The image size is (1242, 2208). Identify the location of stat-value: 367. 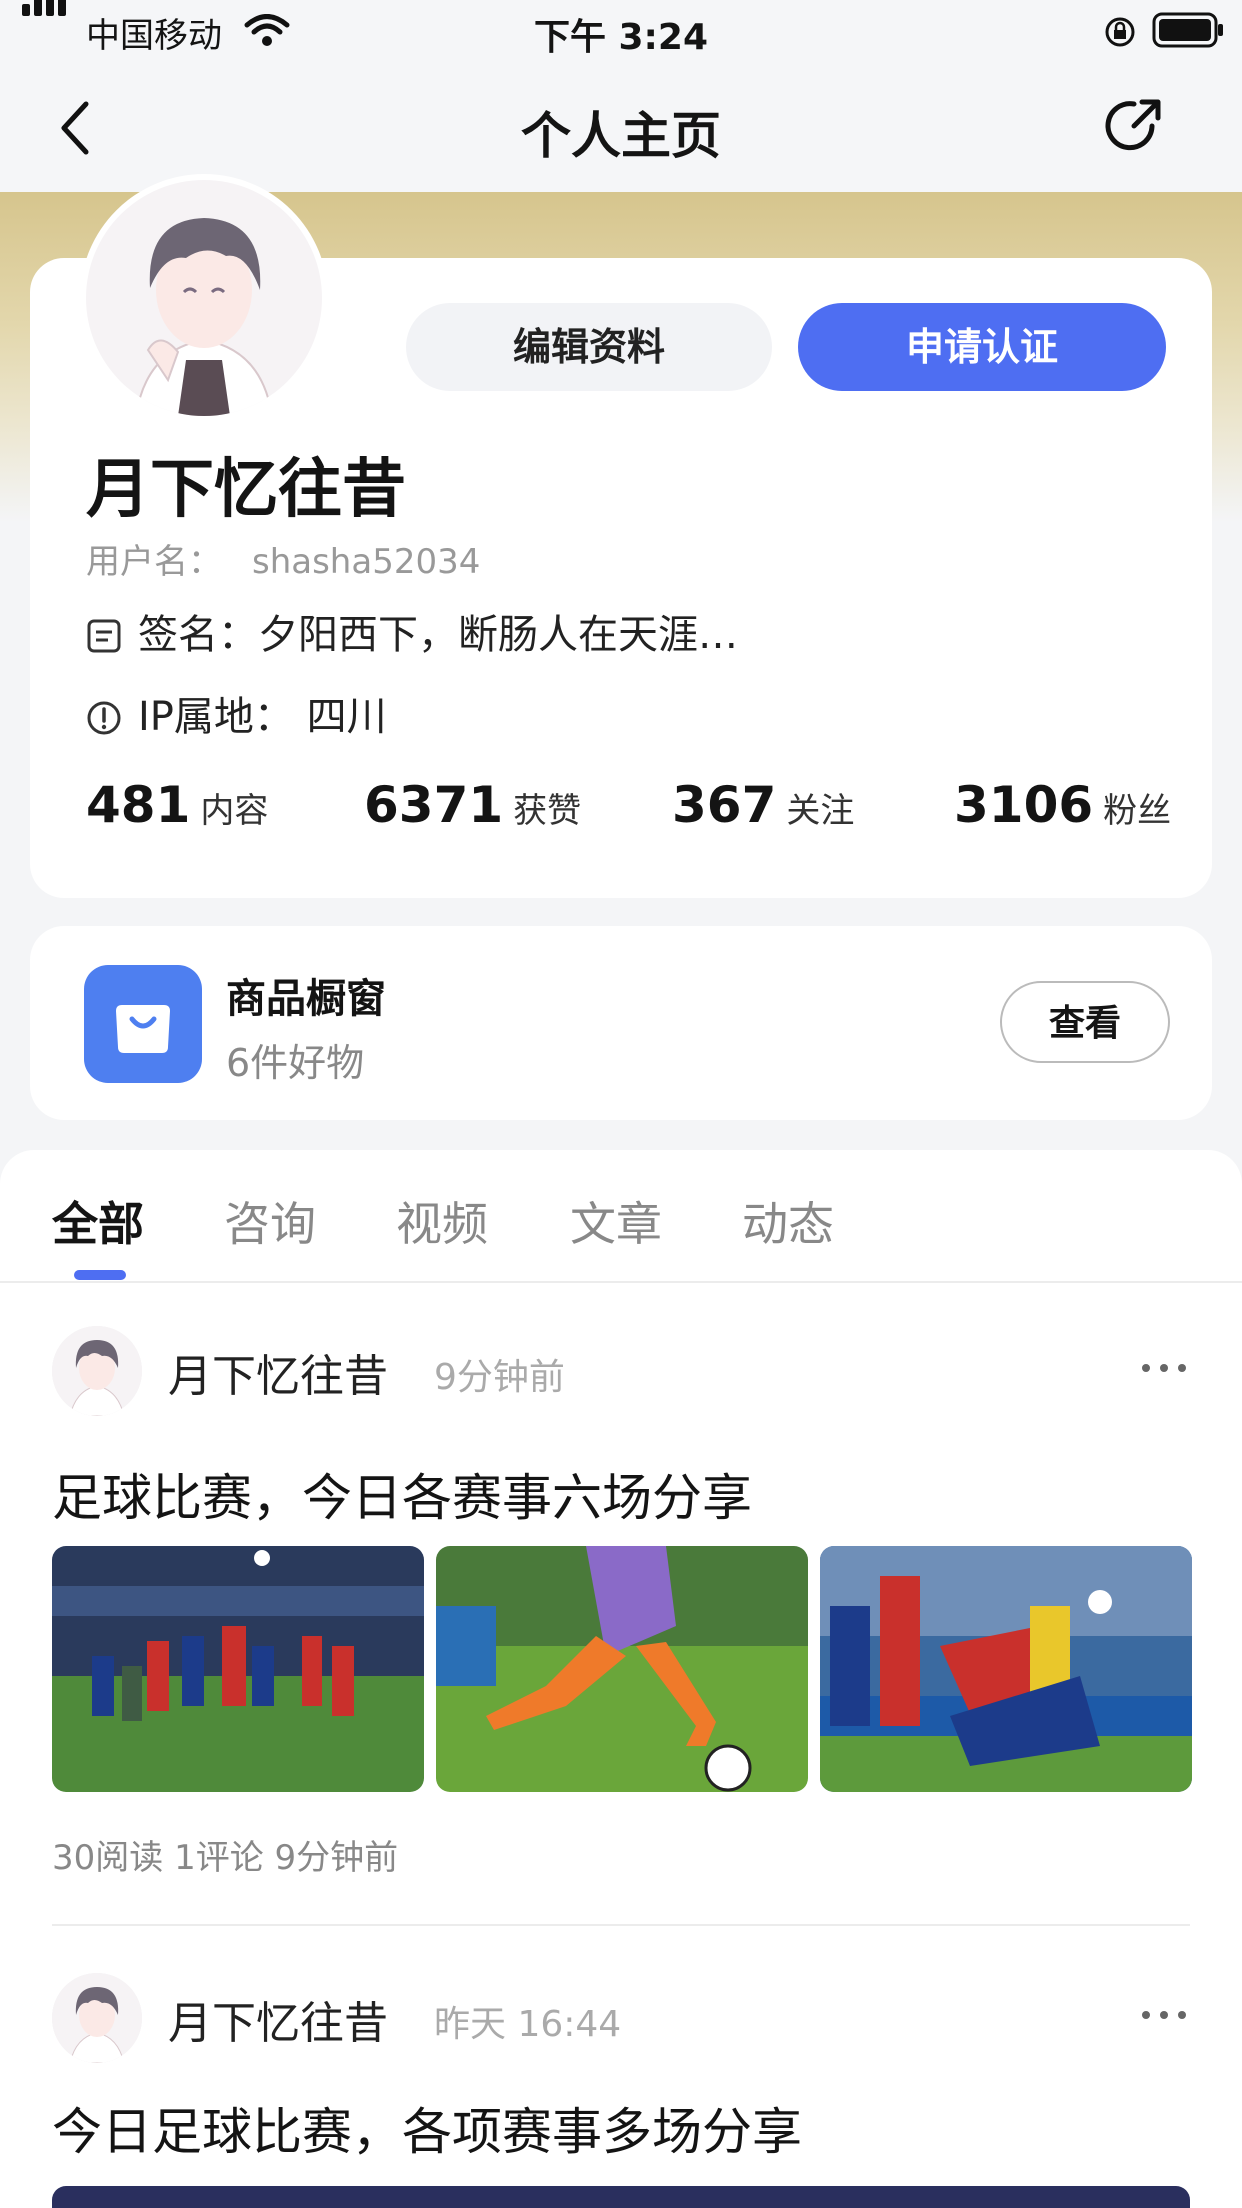
(724, 805).